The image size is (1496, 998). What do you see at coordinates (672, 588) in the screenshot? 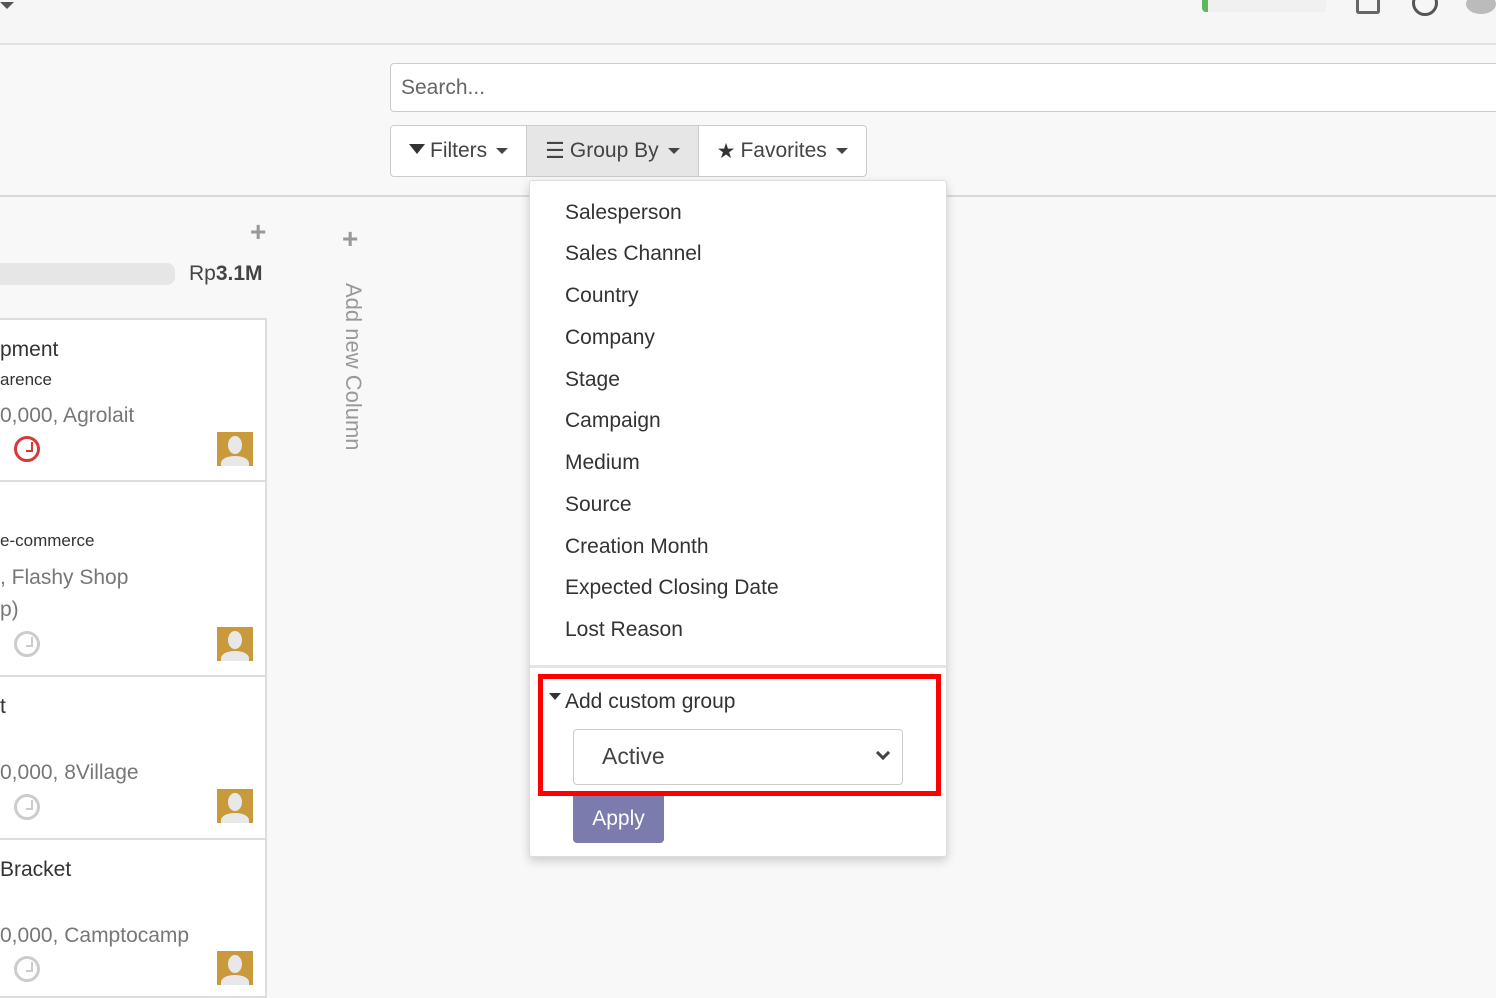
I see `group-by-expected-closing-date: Expected Closing Date` at bounding box center [672, 588].